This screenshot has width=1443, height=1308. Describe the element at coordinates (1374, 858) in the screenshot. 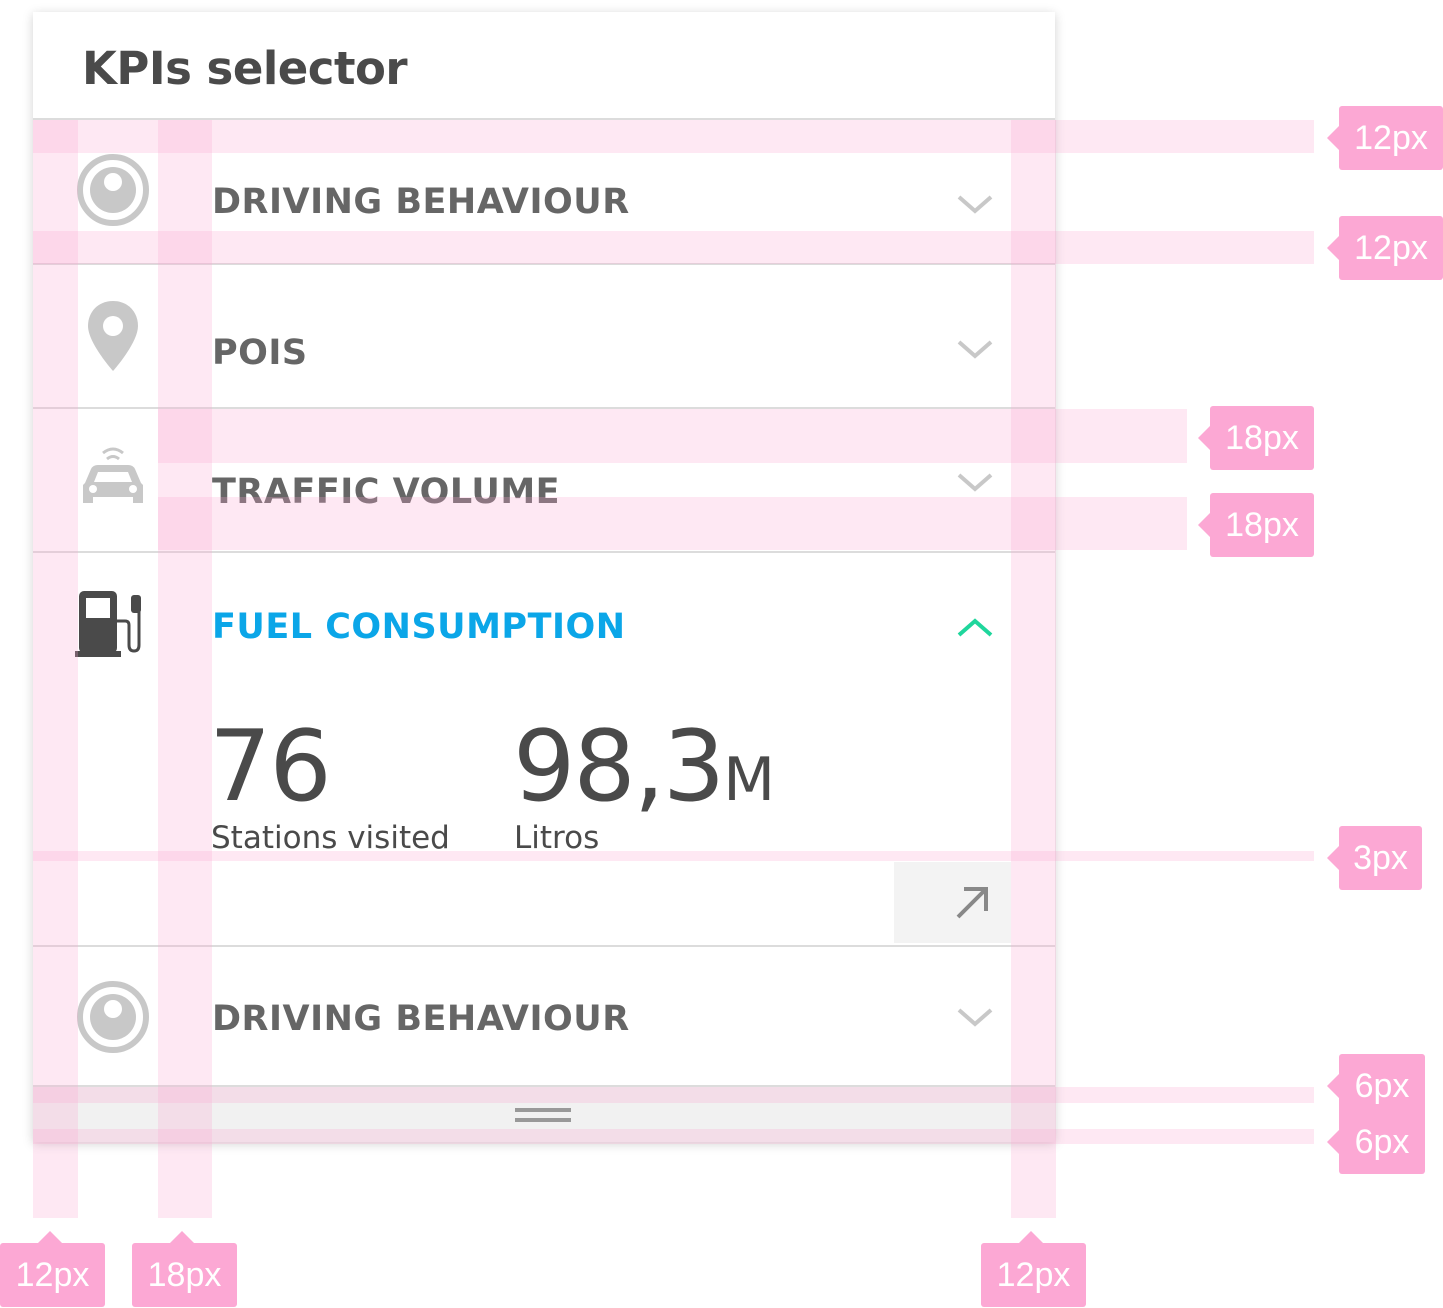

I see `spec-tag: 3px` at that location.